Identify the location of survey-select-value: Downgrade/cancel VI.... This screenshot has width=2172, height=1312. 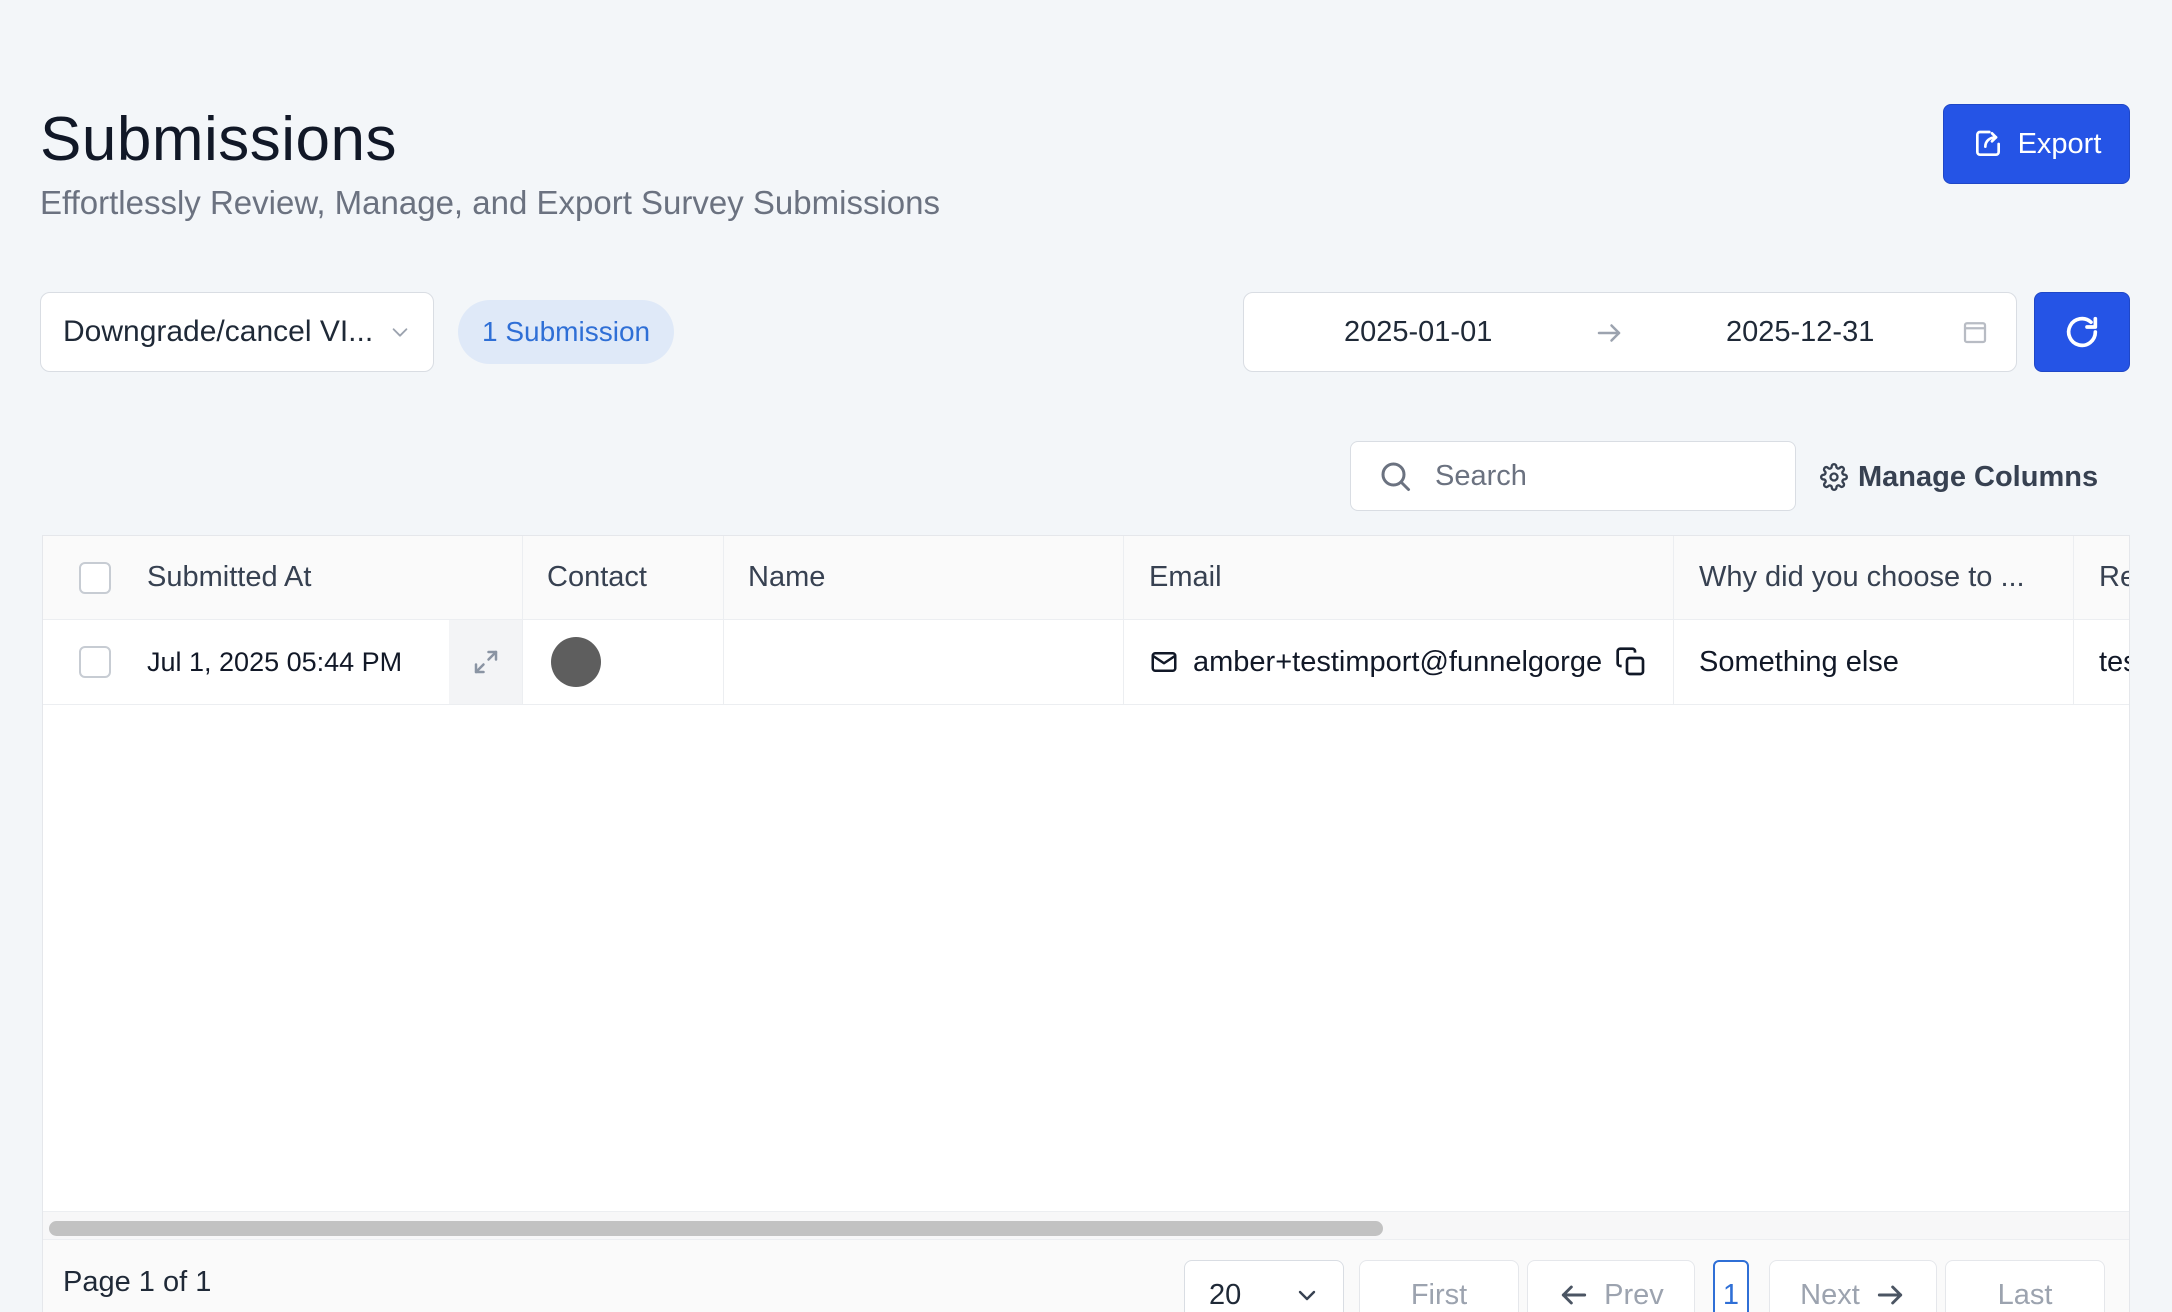
(218, 331).